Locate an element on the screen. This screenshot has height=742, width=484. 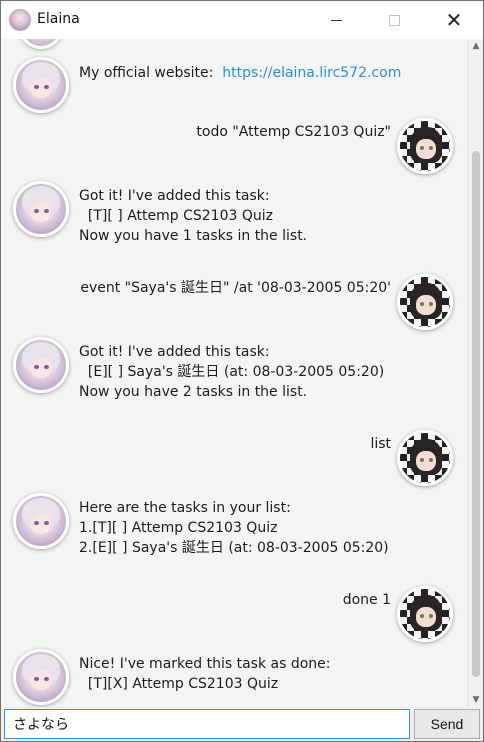
minimize-icon is located at coordinates (336, 20).